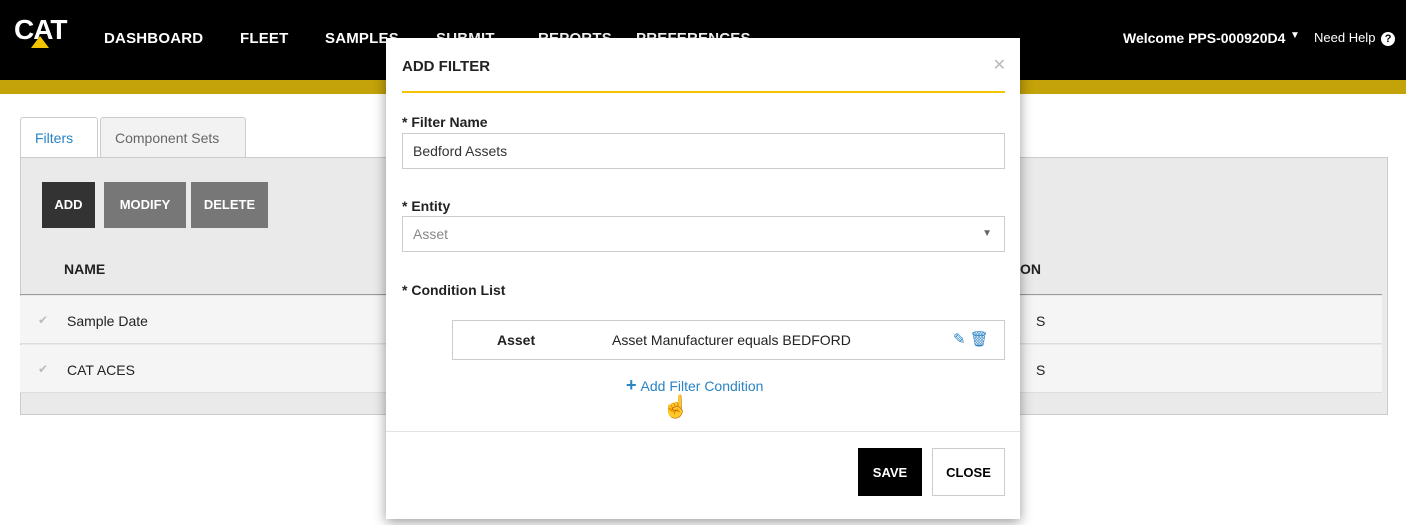 The image size is (1406, 525). What do you see at coordinates (703, 151) in the screenshot?
I see `filter-name-field: Bedford Assets` at bounding box center [703, 151].